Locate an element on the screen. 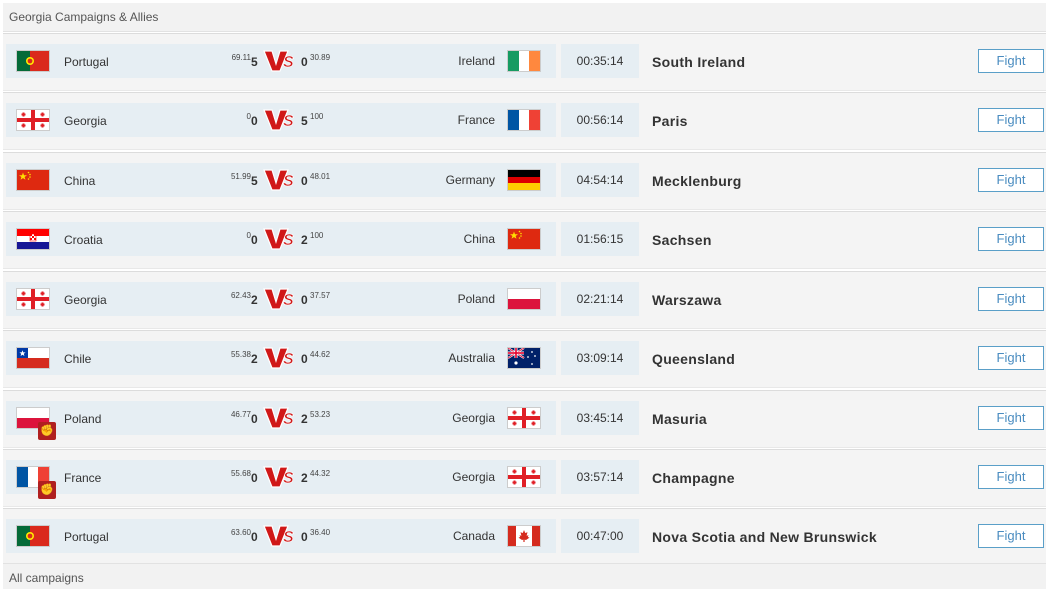 Image resolution: width=1047 pixels, height=589 pixels. region-name: South Ireland is located at coordinates (698, 62).